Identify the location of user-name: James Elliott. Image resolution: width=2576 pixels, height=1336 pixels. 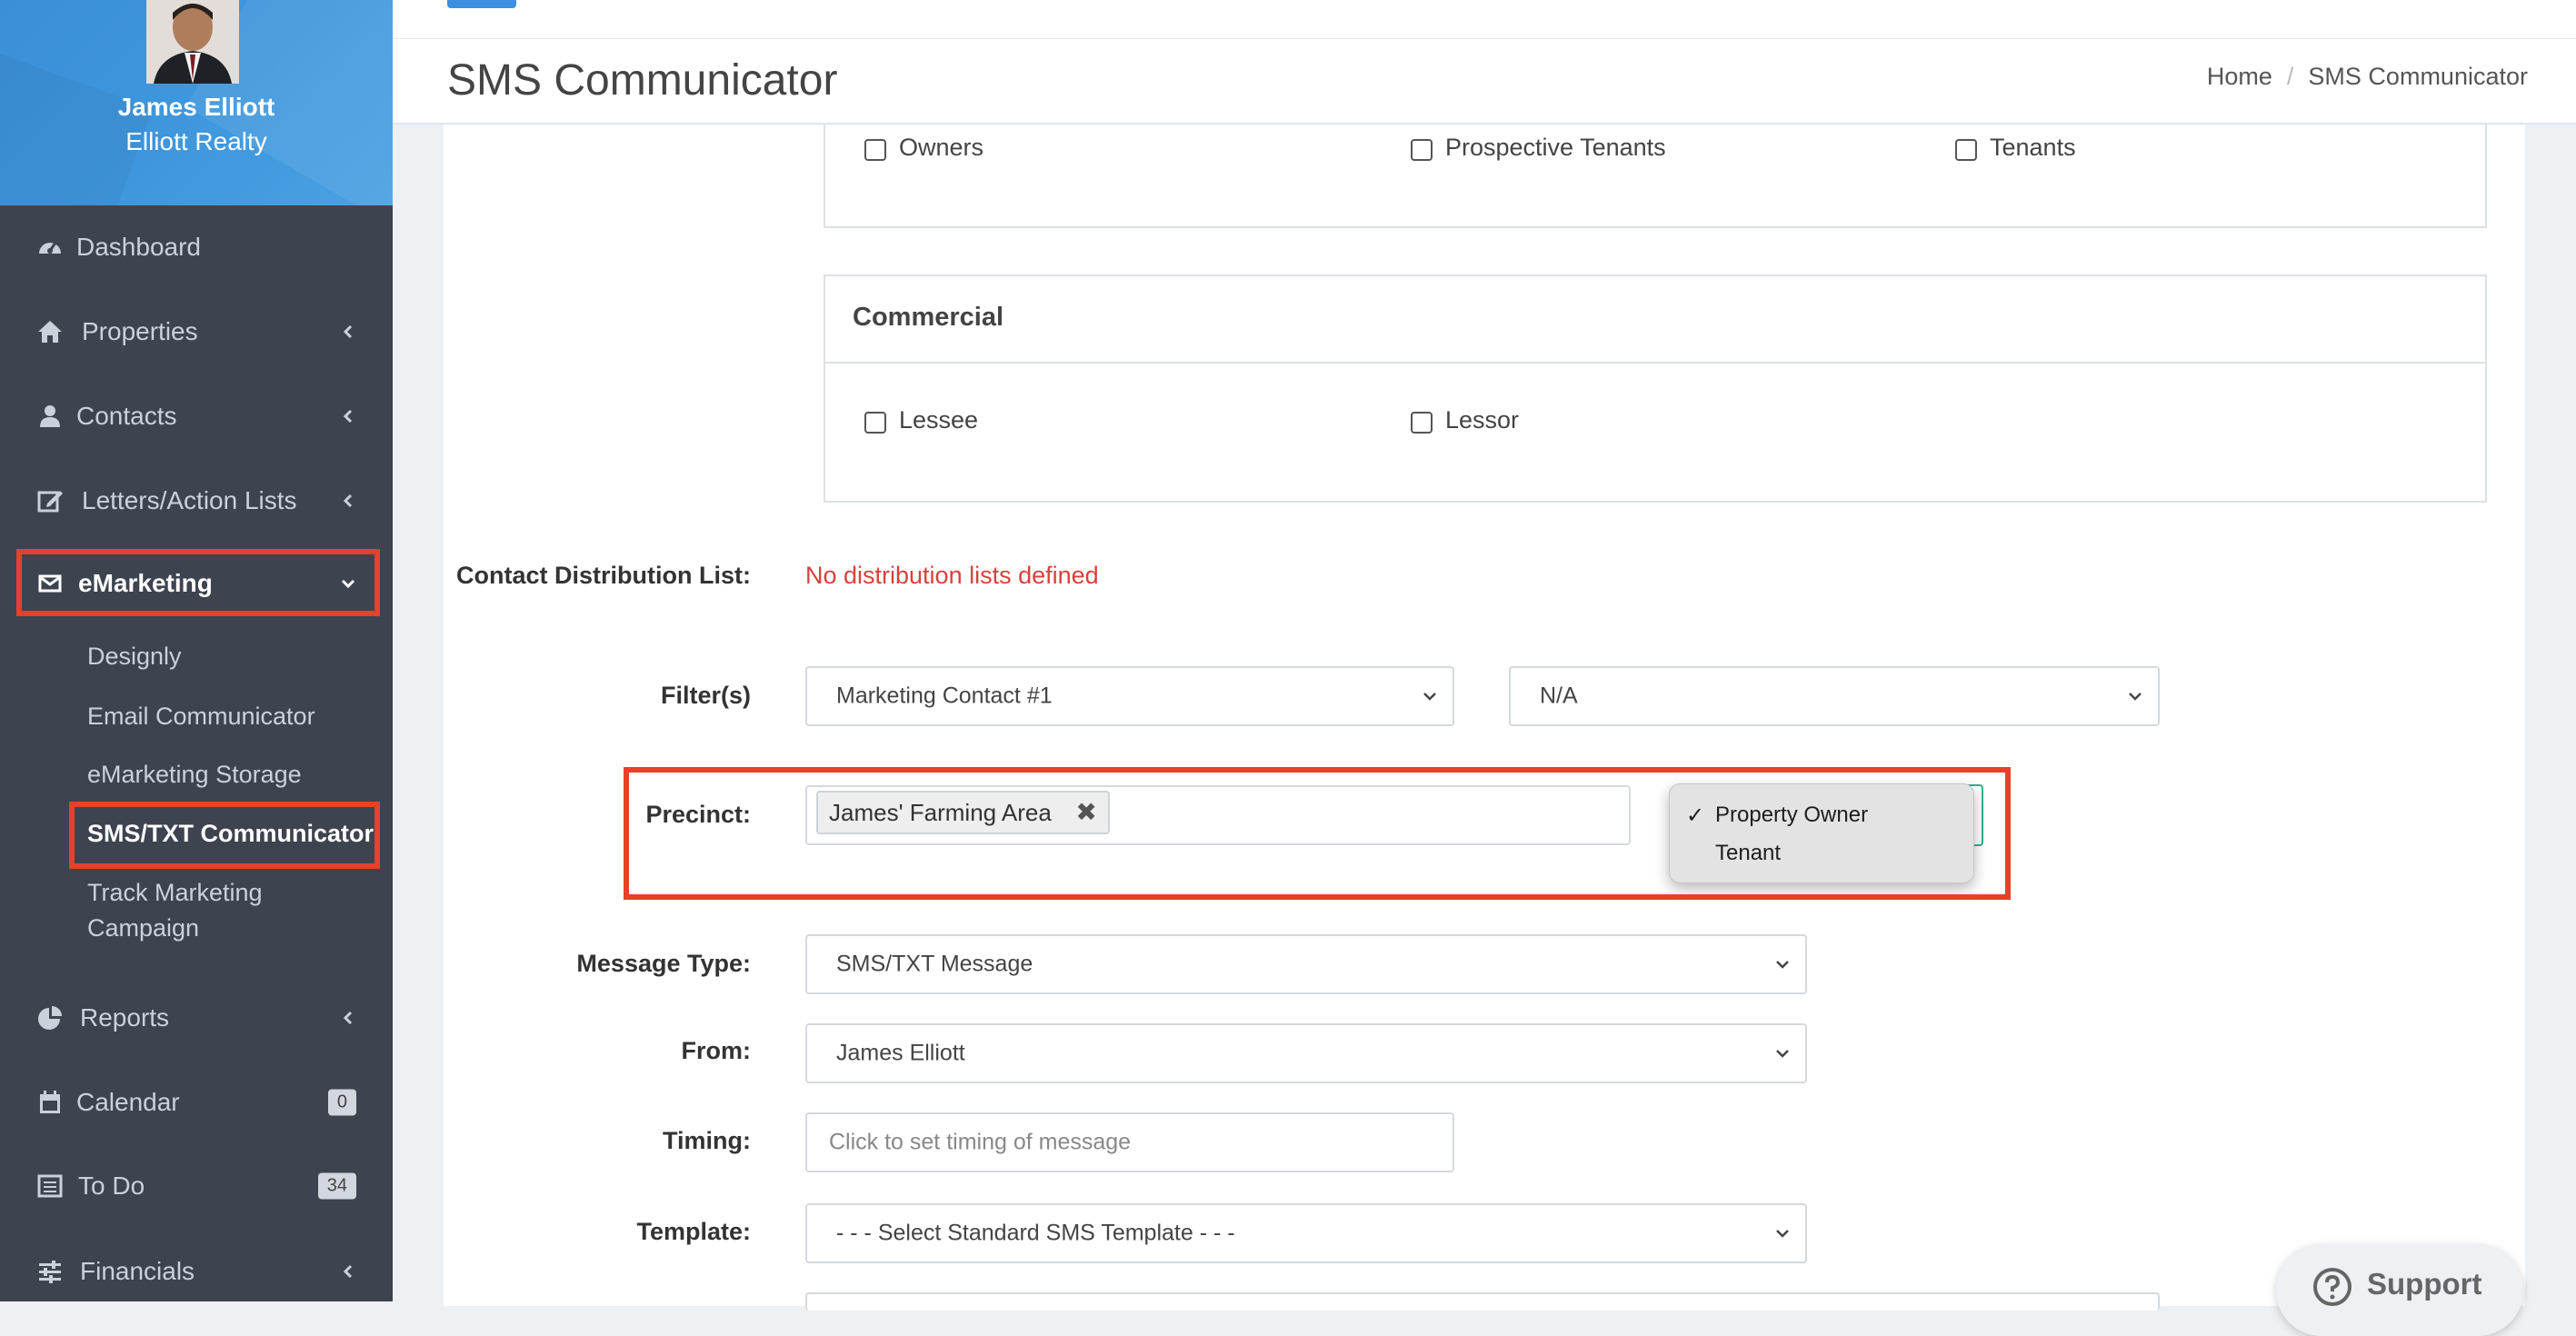
(196, 107).